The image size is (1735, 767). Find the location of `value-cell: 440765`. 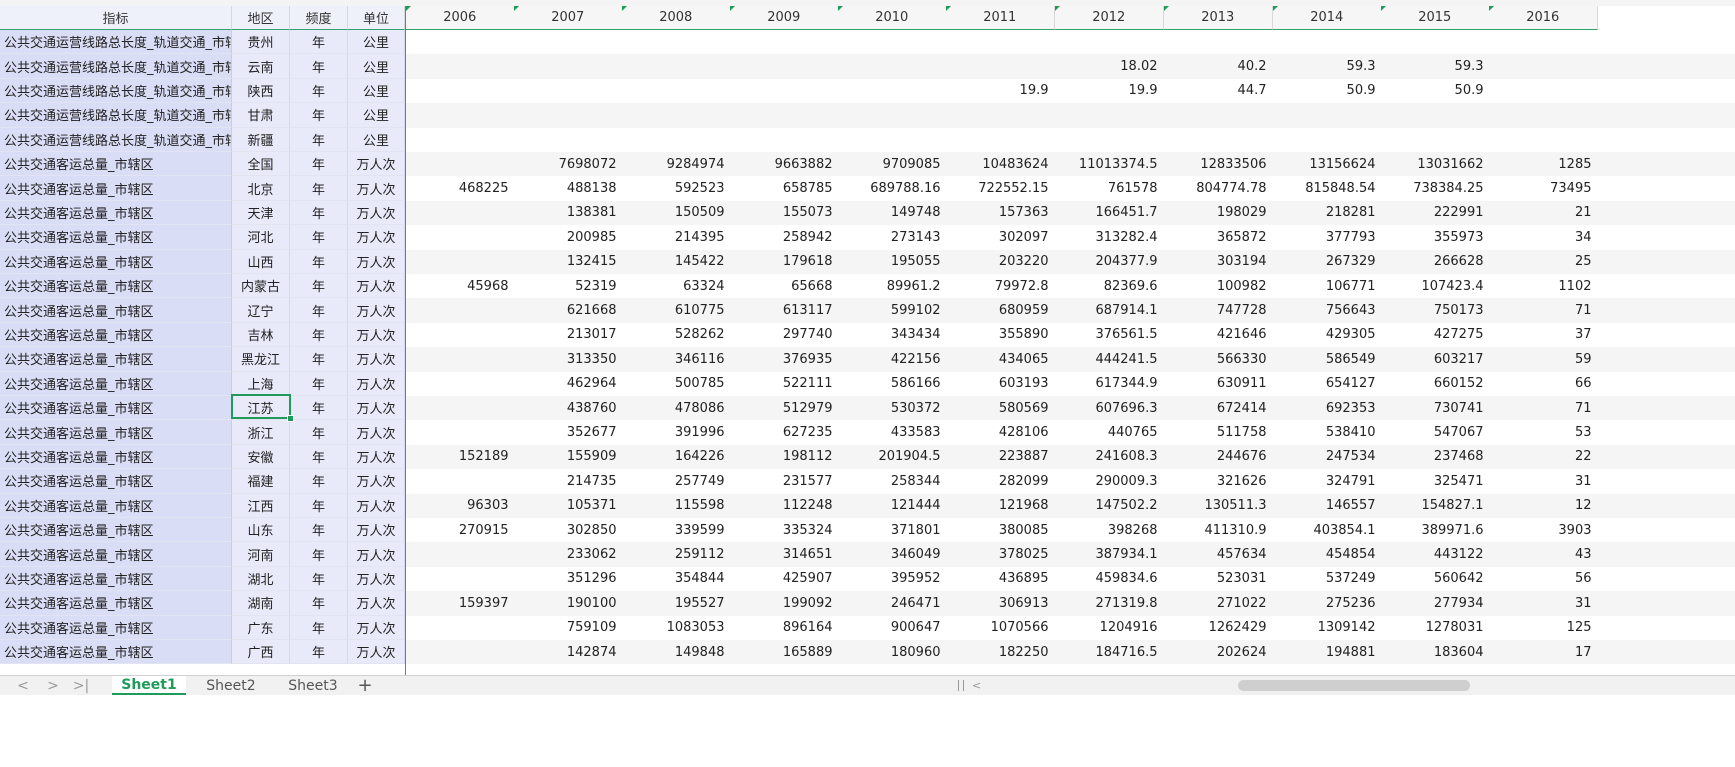

value-cell: 440765 is located at coordinates (1109, 432).